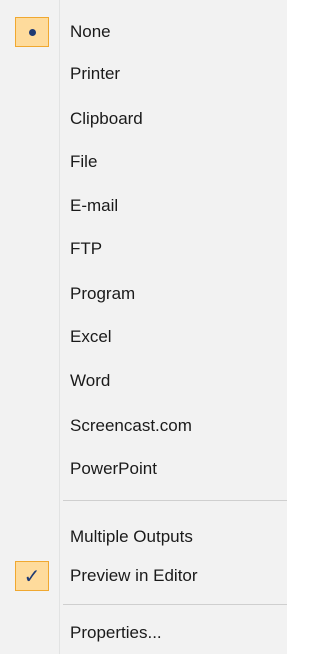 This screenshot has width=320, height=654. I want to click on menu-item-label: Clipboard, so click(106, 118).